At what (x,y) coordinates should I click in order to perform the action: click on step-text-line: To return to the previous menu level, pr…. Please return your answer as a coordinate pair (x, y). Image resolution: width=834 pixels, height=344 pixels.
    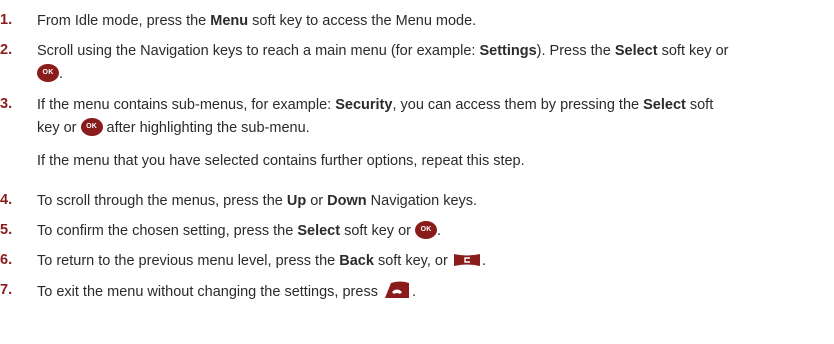
    Looking at the image, I should click on (261, 261).